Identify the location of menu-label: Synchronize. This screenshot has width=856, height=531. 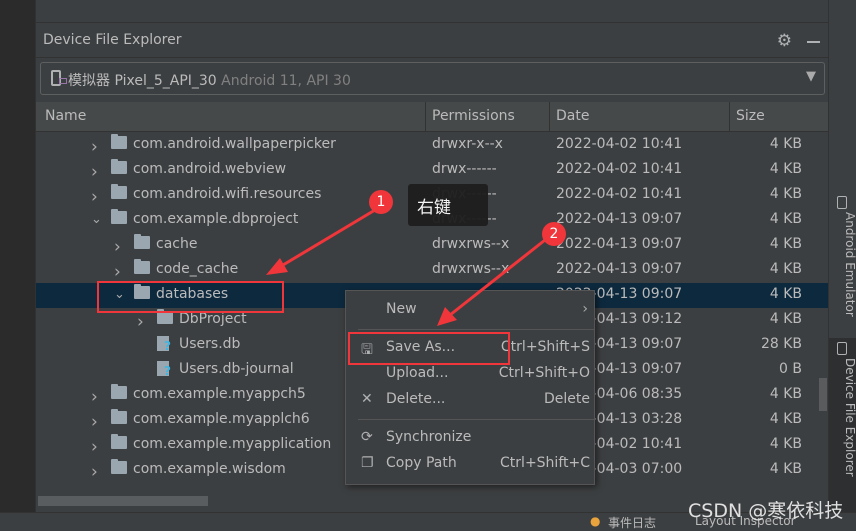
(429, 437).